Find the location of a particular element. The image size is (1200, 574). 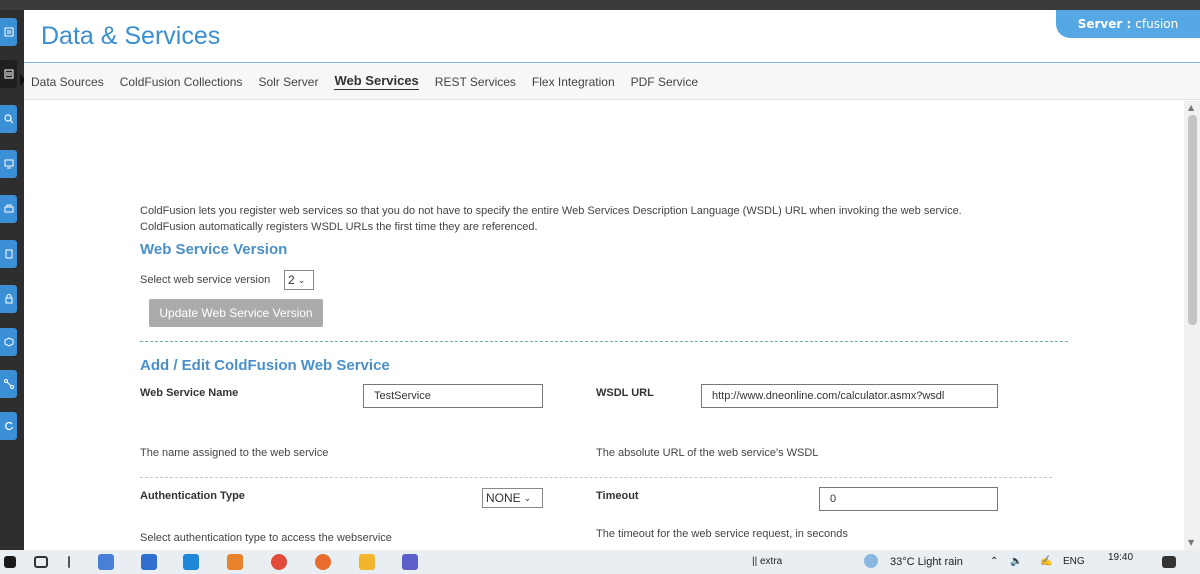

page-header: Data & Services Server : cfusion is located at coordinates (612, 36).